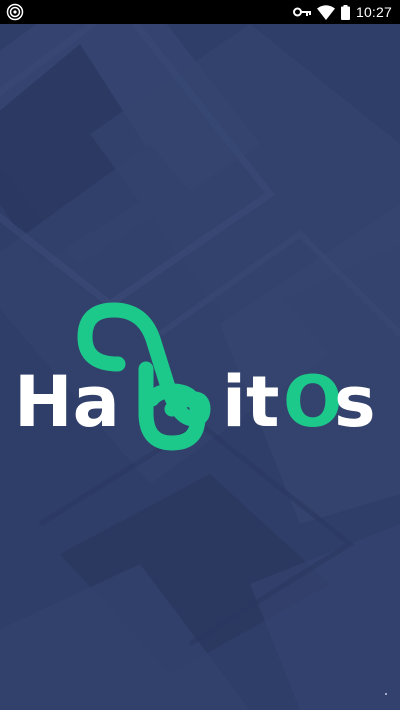 The width and height of the screenshot is (400, 710). What do you see at coordinates (251, 402) in the screenshot?
I see `logo-text-it: it` at bounding box center [251, 402].